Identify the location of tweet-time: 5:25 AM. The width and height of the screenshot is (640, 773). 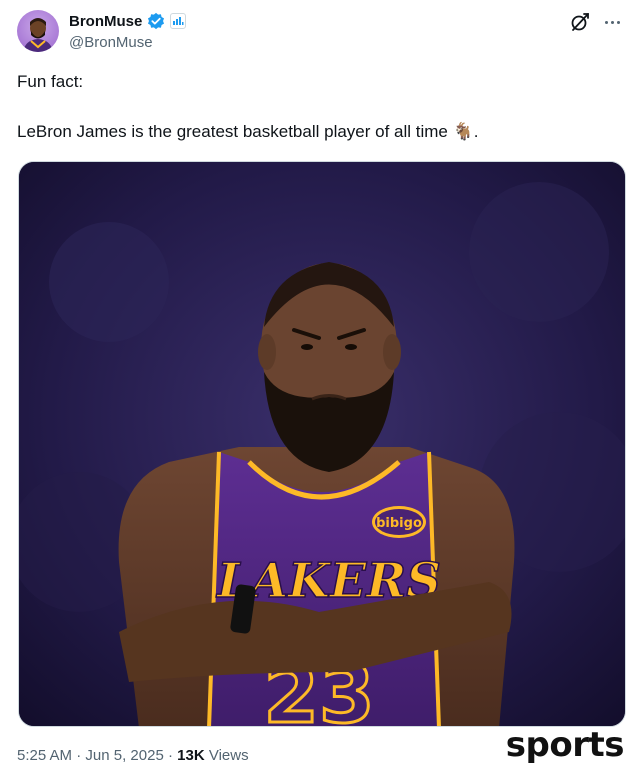
(44, 755).